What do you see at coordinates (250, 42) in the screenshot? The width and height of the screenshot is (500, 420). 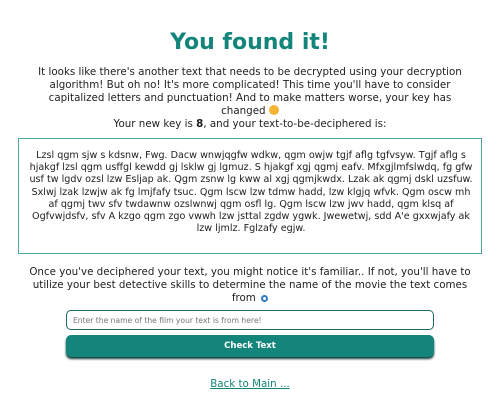 I see `page-title: You found it!` at bounding box center [250, 42].